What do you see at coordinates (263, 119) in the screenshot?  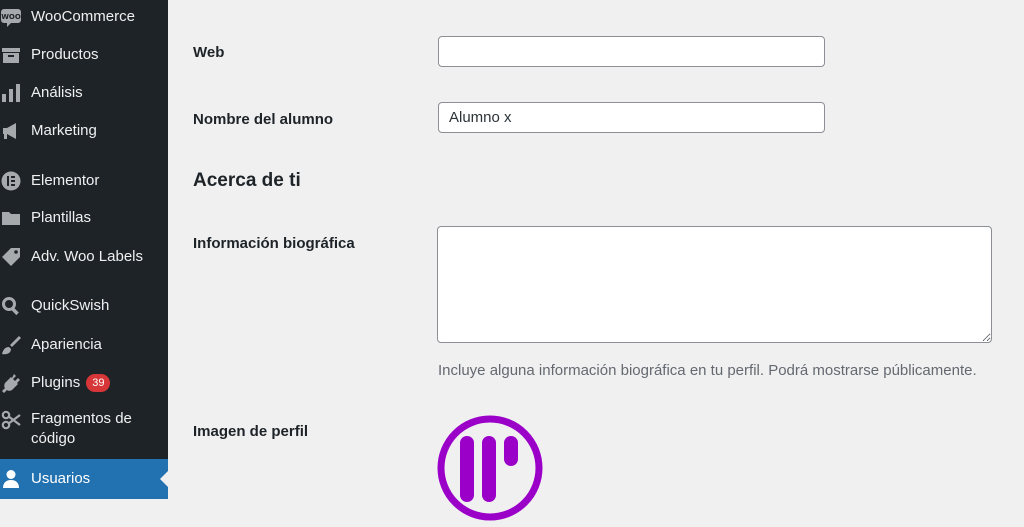 I see `student-name-label: Nombre del alumno` at bounding box center [263, 119].